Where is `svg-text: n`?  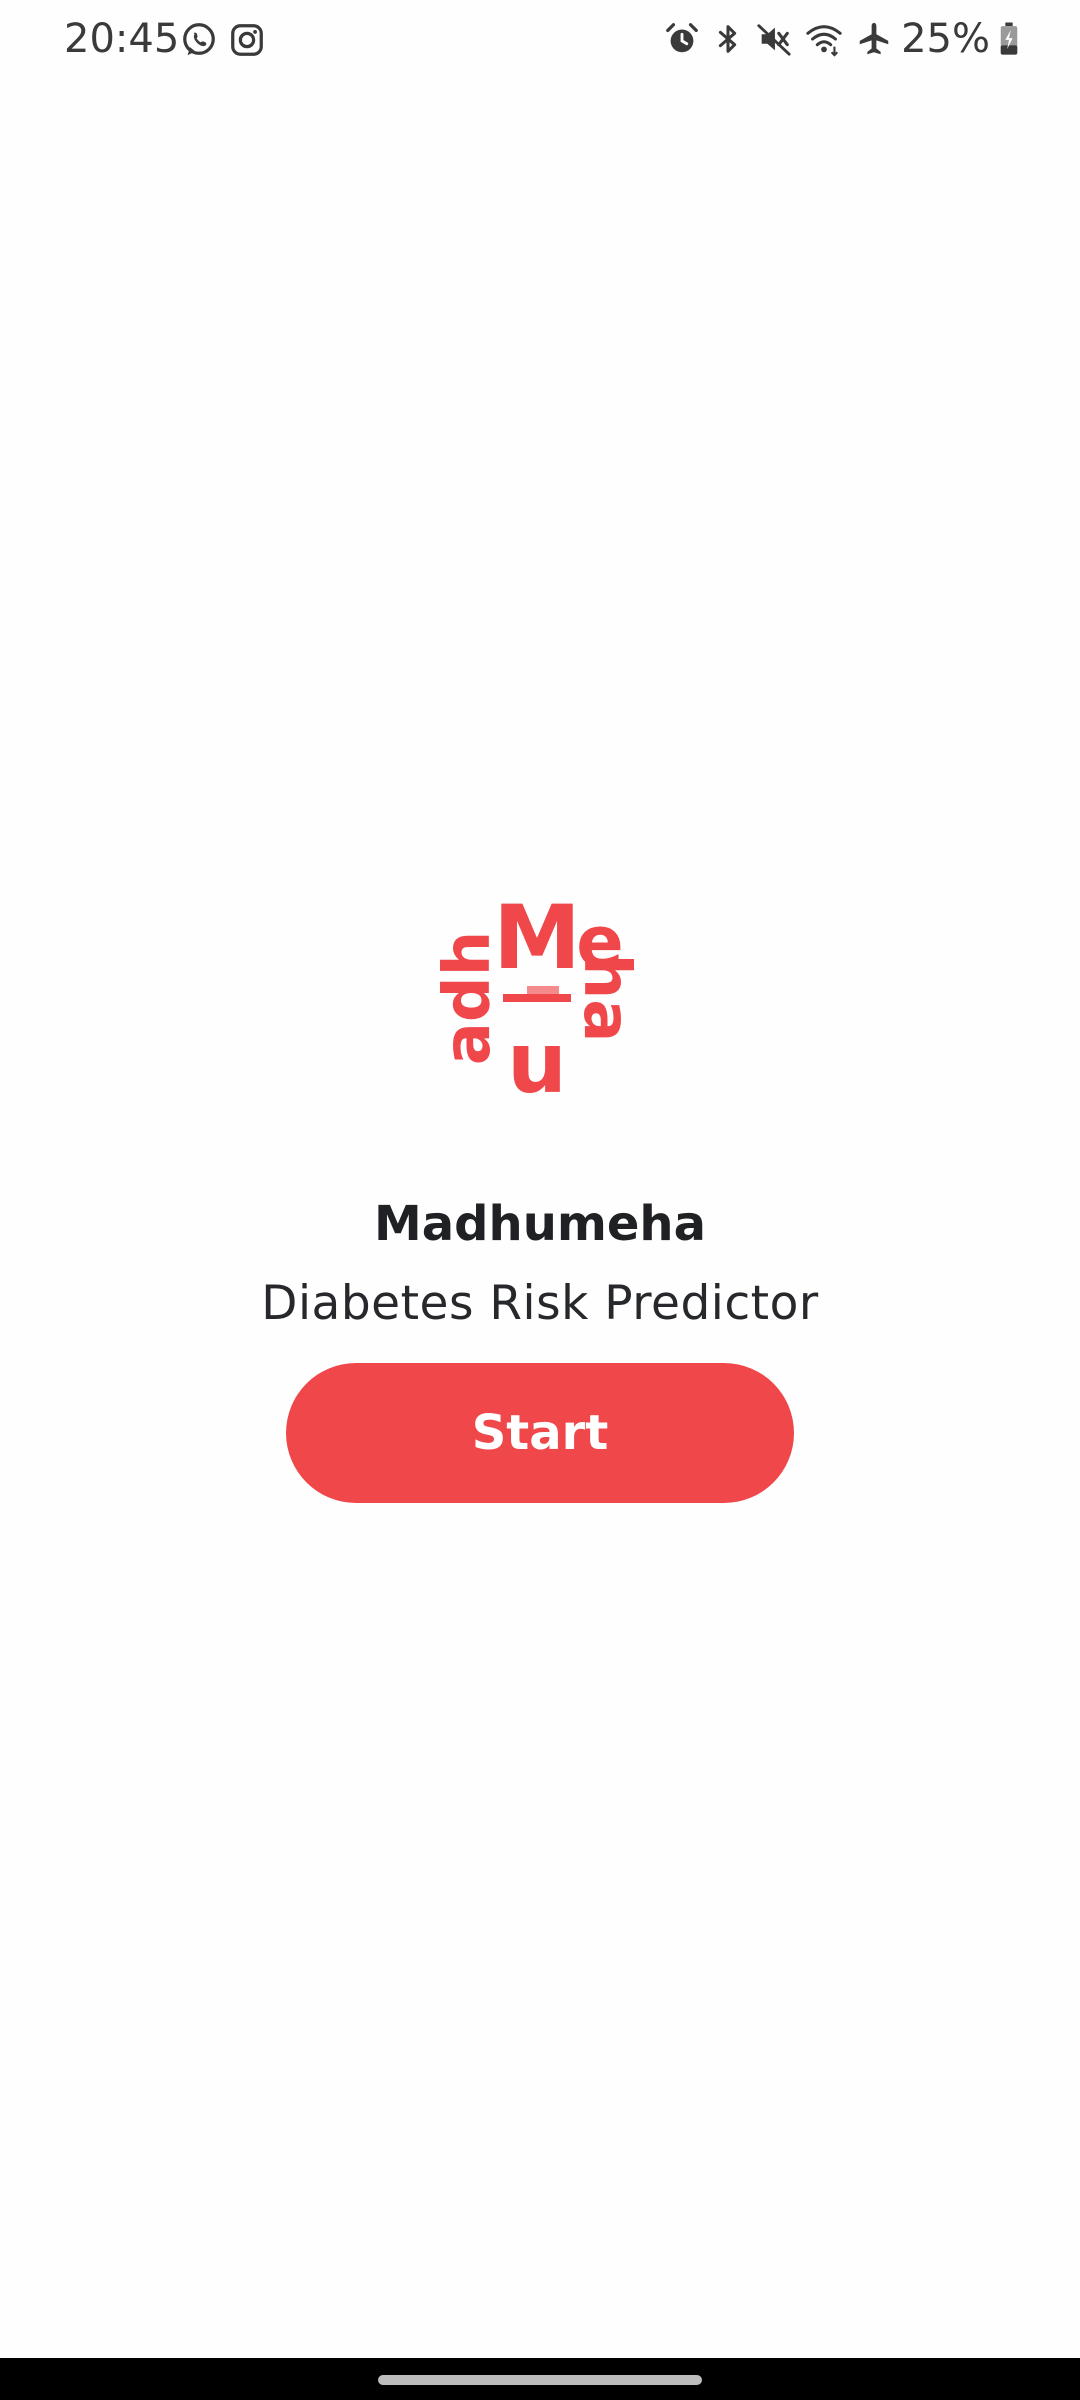
svg-text: n is located at coordinates (537, 1062).